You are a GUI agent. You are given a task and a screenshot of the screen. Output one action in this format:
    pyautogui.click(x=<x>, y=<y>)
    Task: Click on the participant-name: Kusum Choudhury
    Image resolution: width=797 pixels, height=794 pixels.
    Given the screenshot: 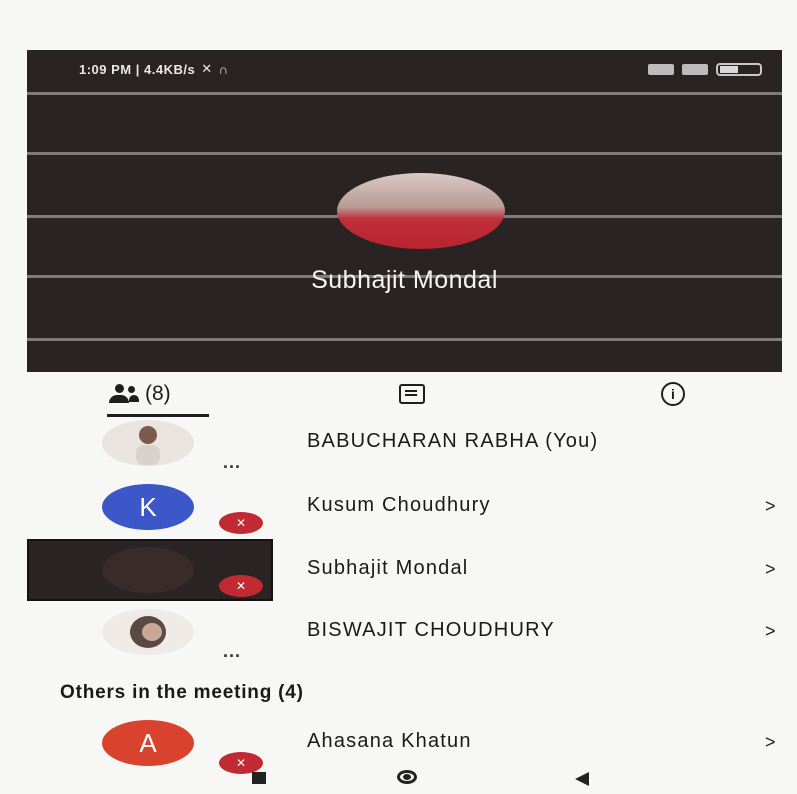 What is the action you would take?
    pyautogui.click(x=399, y=505)
    